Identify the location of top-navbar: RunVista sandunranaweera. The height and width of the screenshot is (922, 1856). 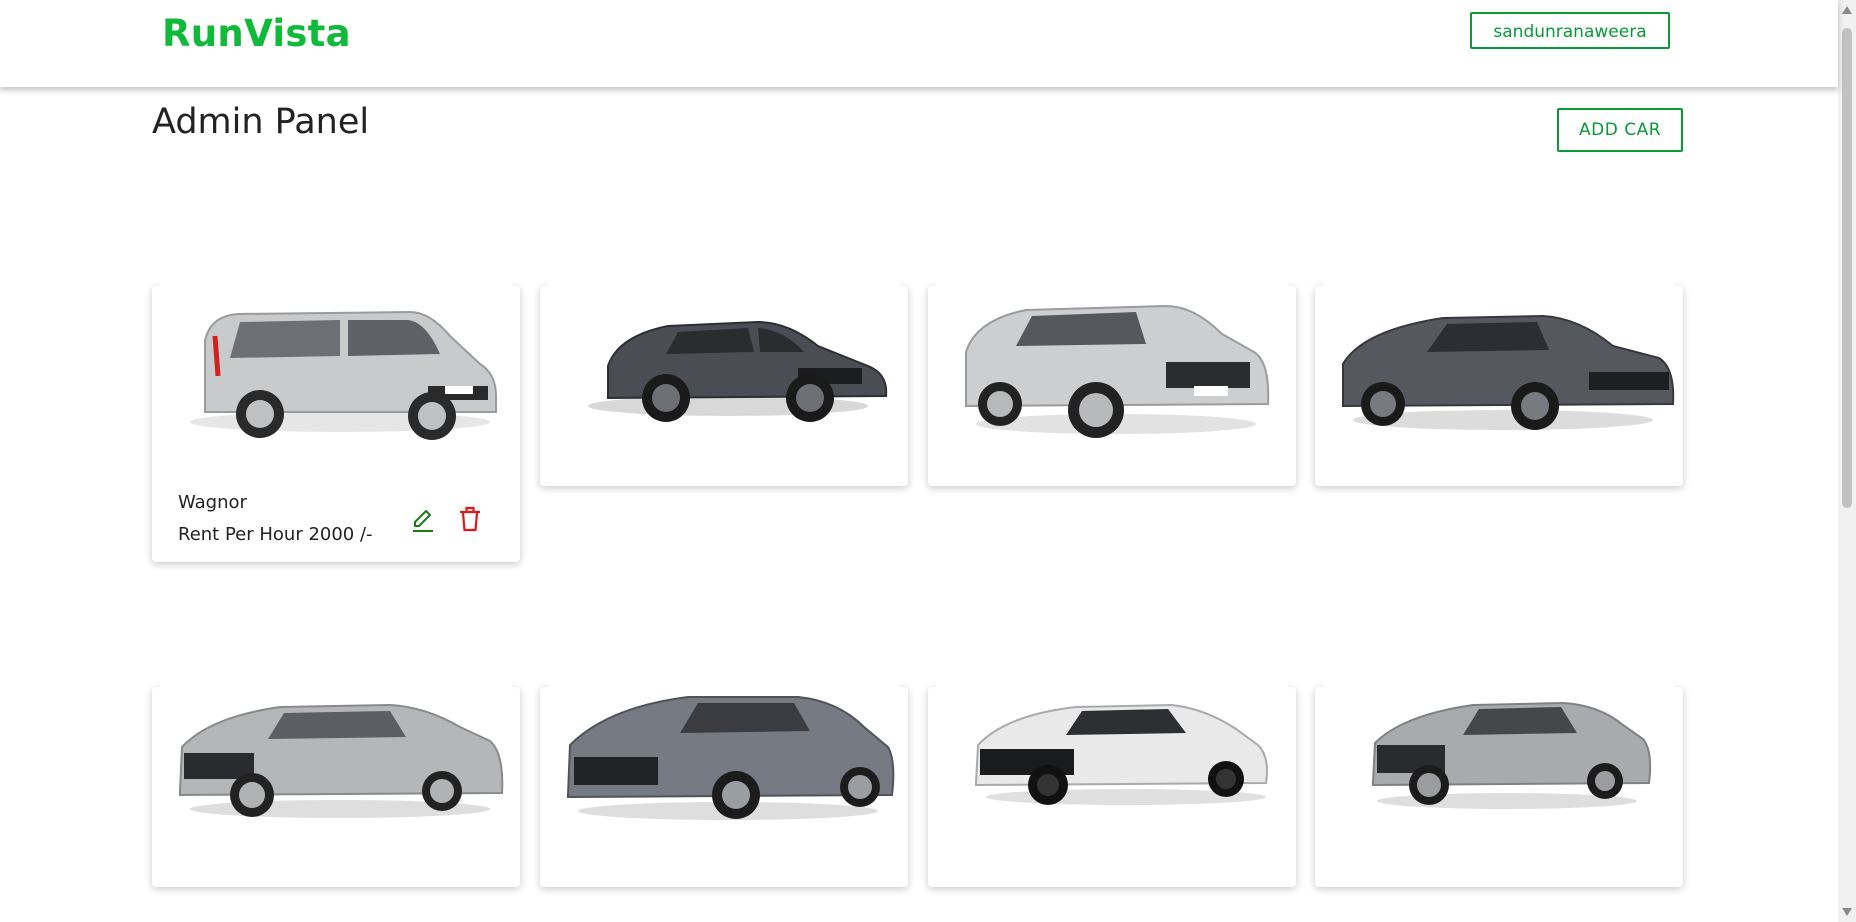
(919, 43).